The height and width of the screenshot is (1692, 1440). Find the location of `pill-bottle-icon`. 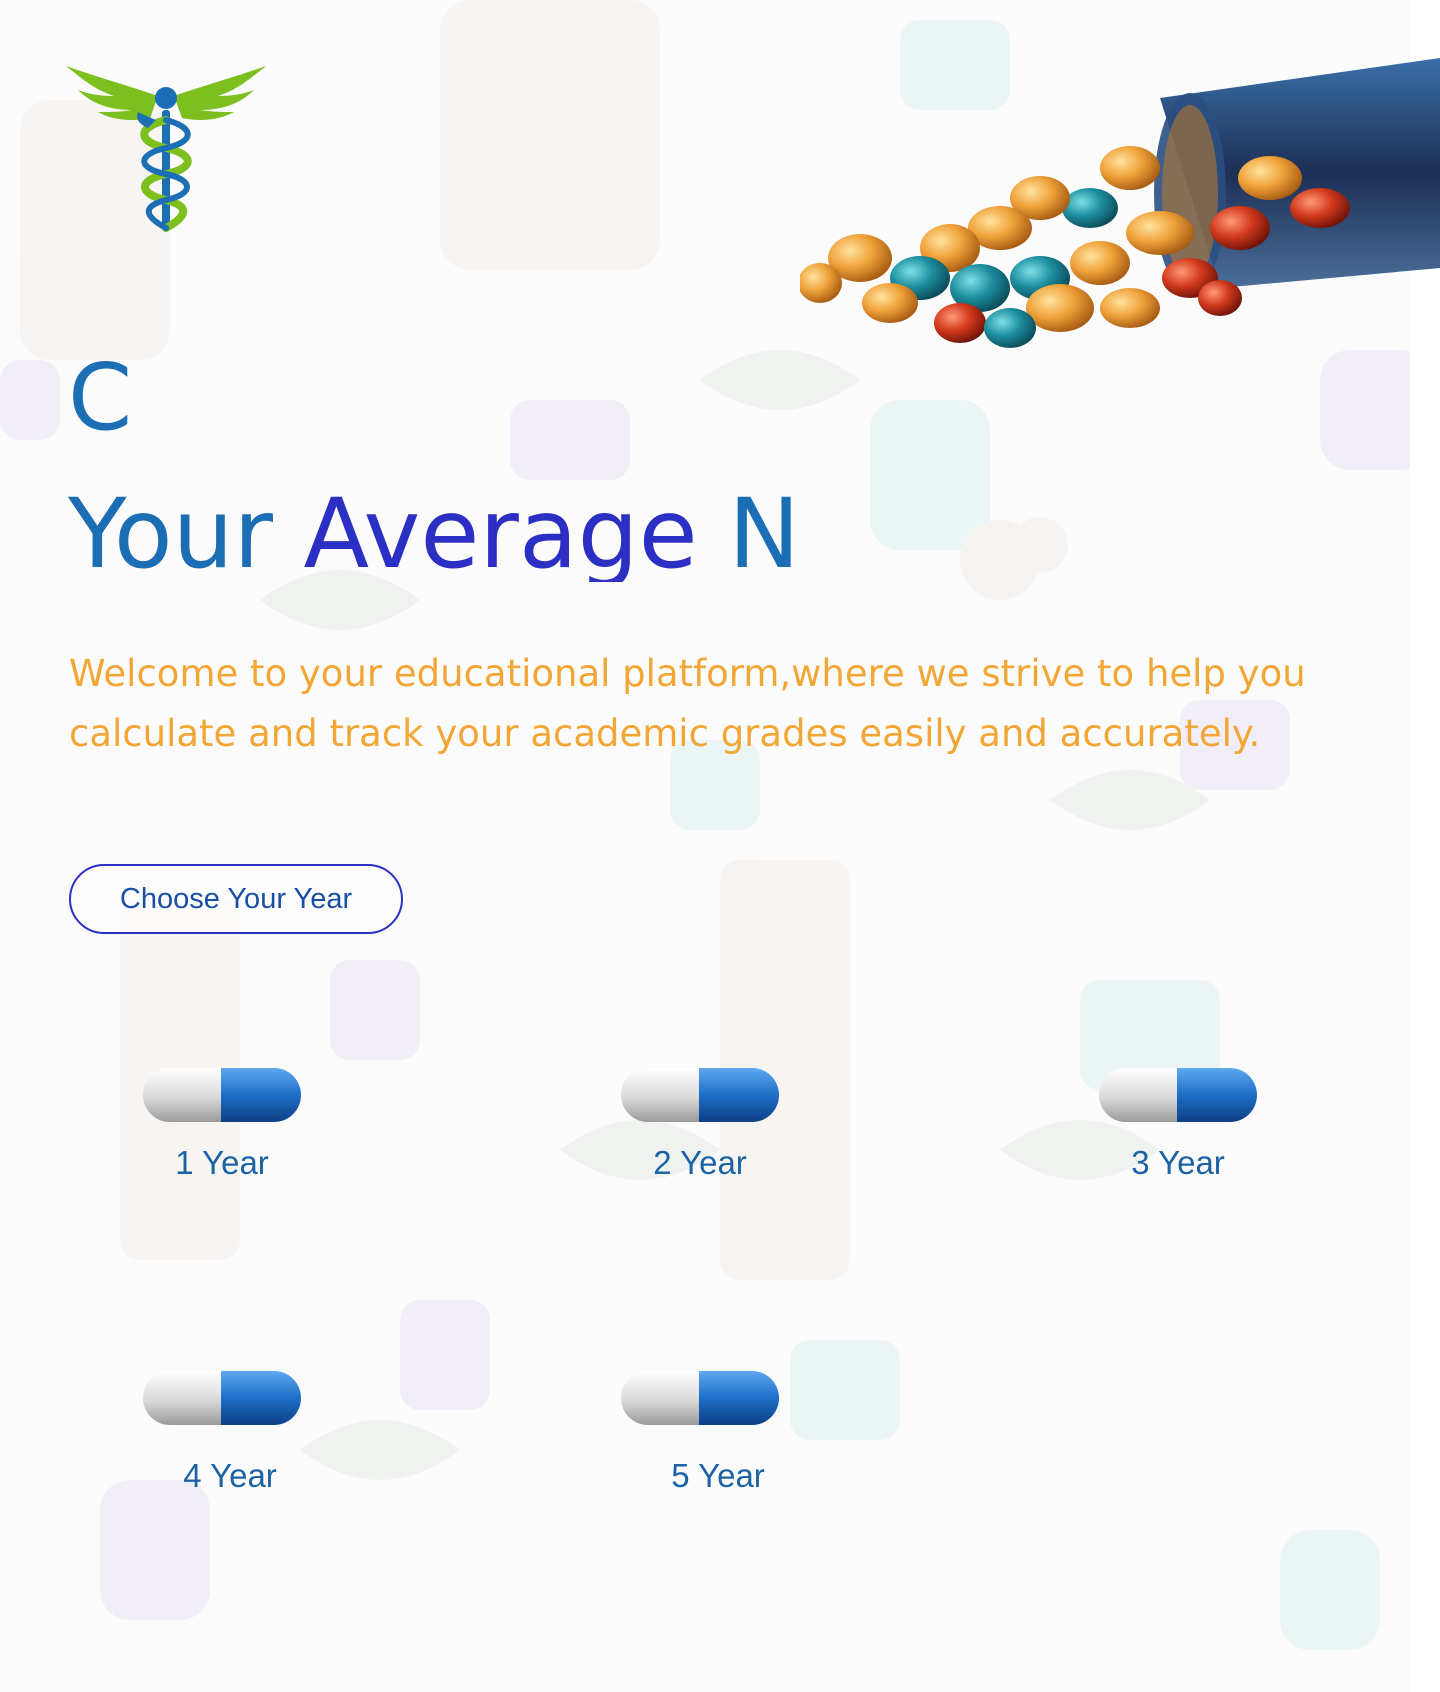

pill-bottle-icon is located at coordinates (1119, 208).